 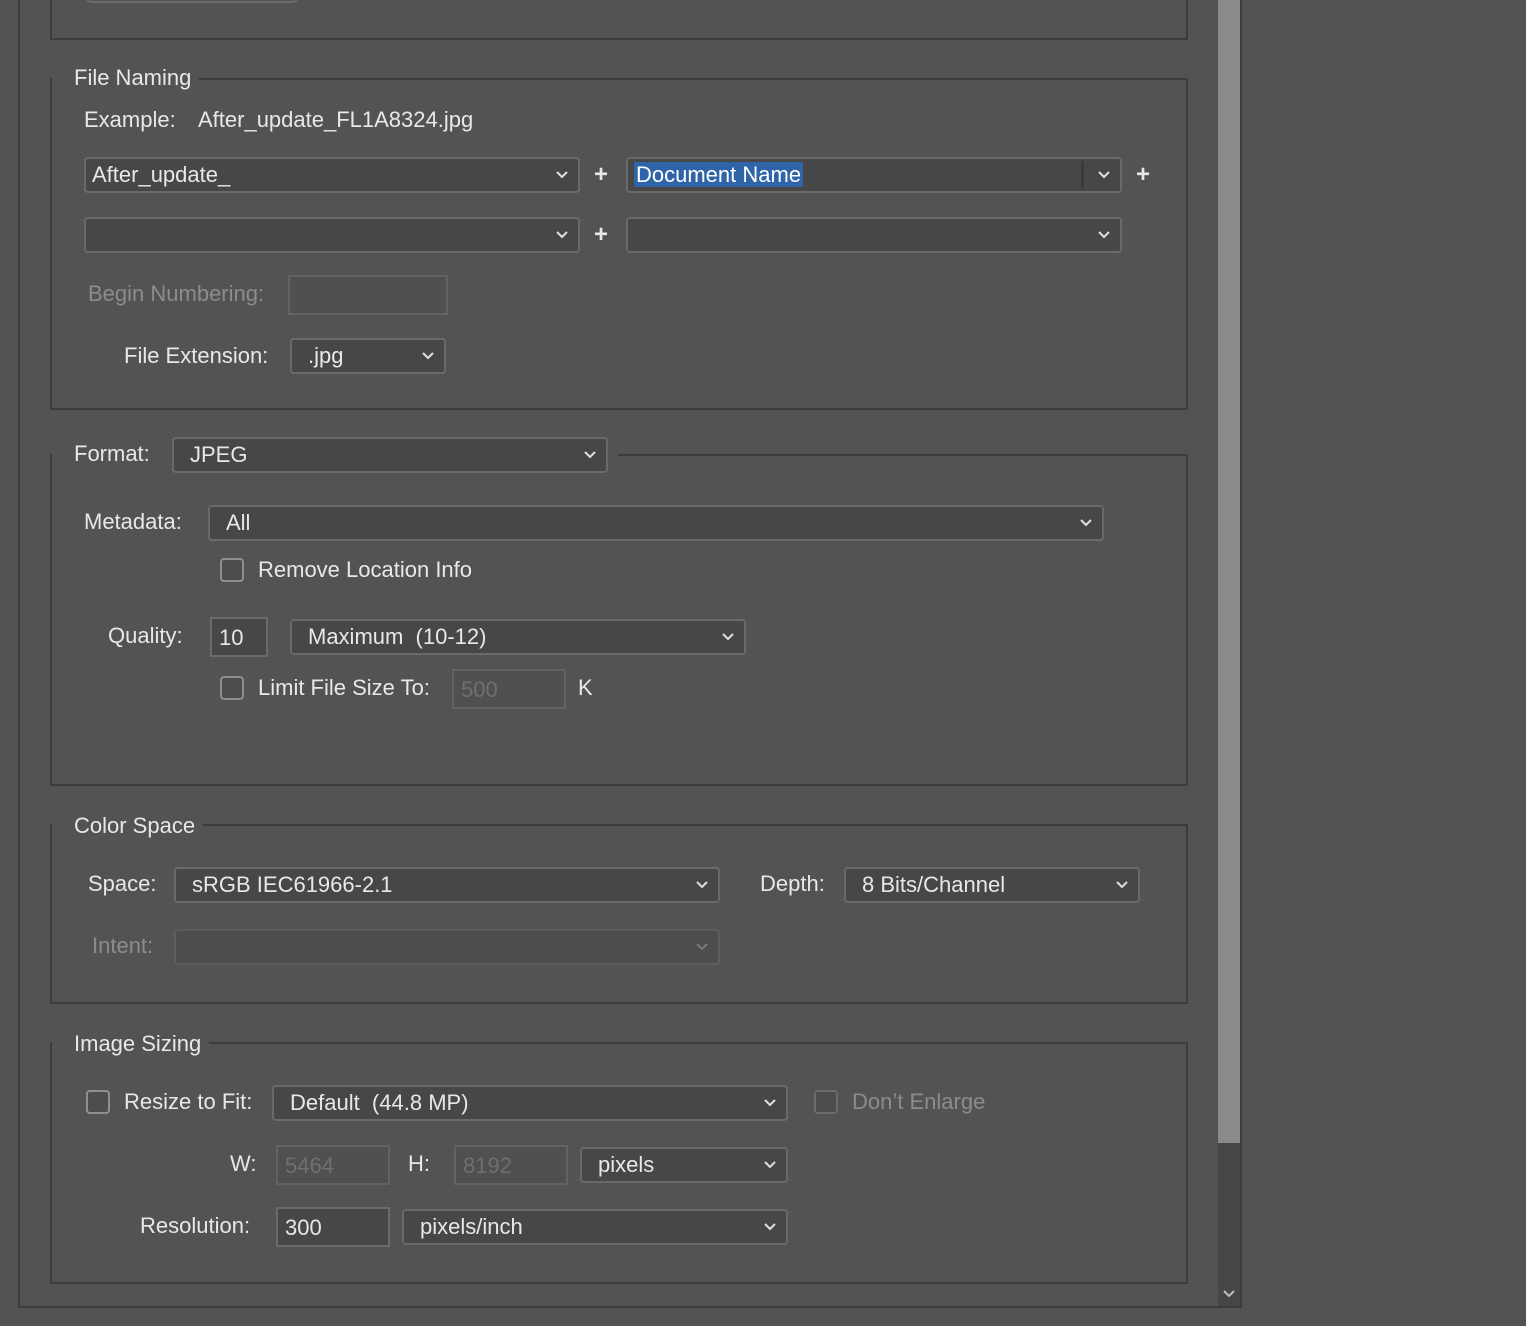 What do you see at coordinates (719, 174) in the screenshot?
I see `name-part-2-value: Document Name` at bounding box center [719, 174].